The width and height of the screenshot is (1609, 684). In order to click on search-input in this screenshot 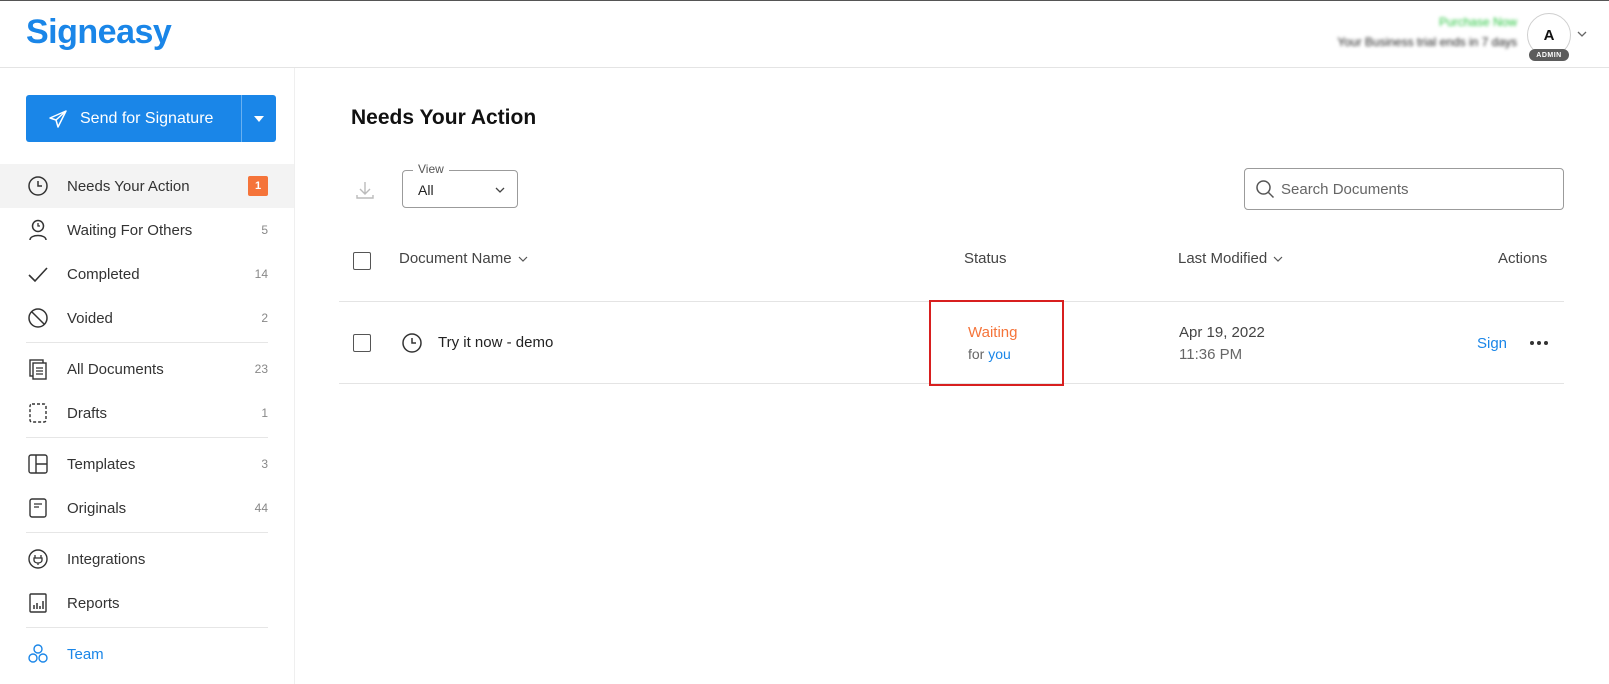, I will do `click(1421, 189)`.